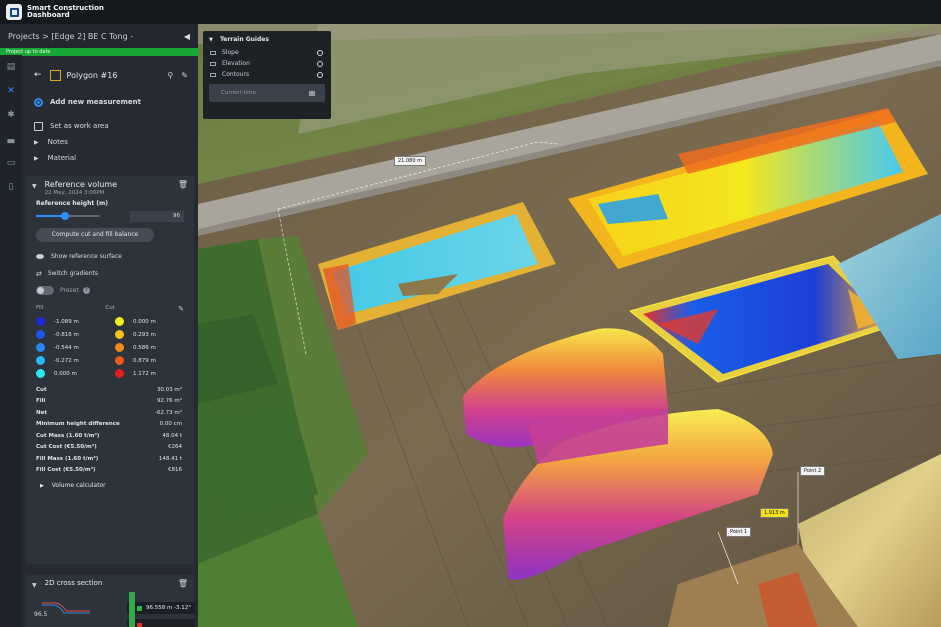  Describe the element at coordinates (68, 216) in the screenshot. I see `reference-height-slider` at that location.